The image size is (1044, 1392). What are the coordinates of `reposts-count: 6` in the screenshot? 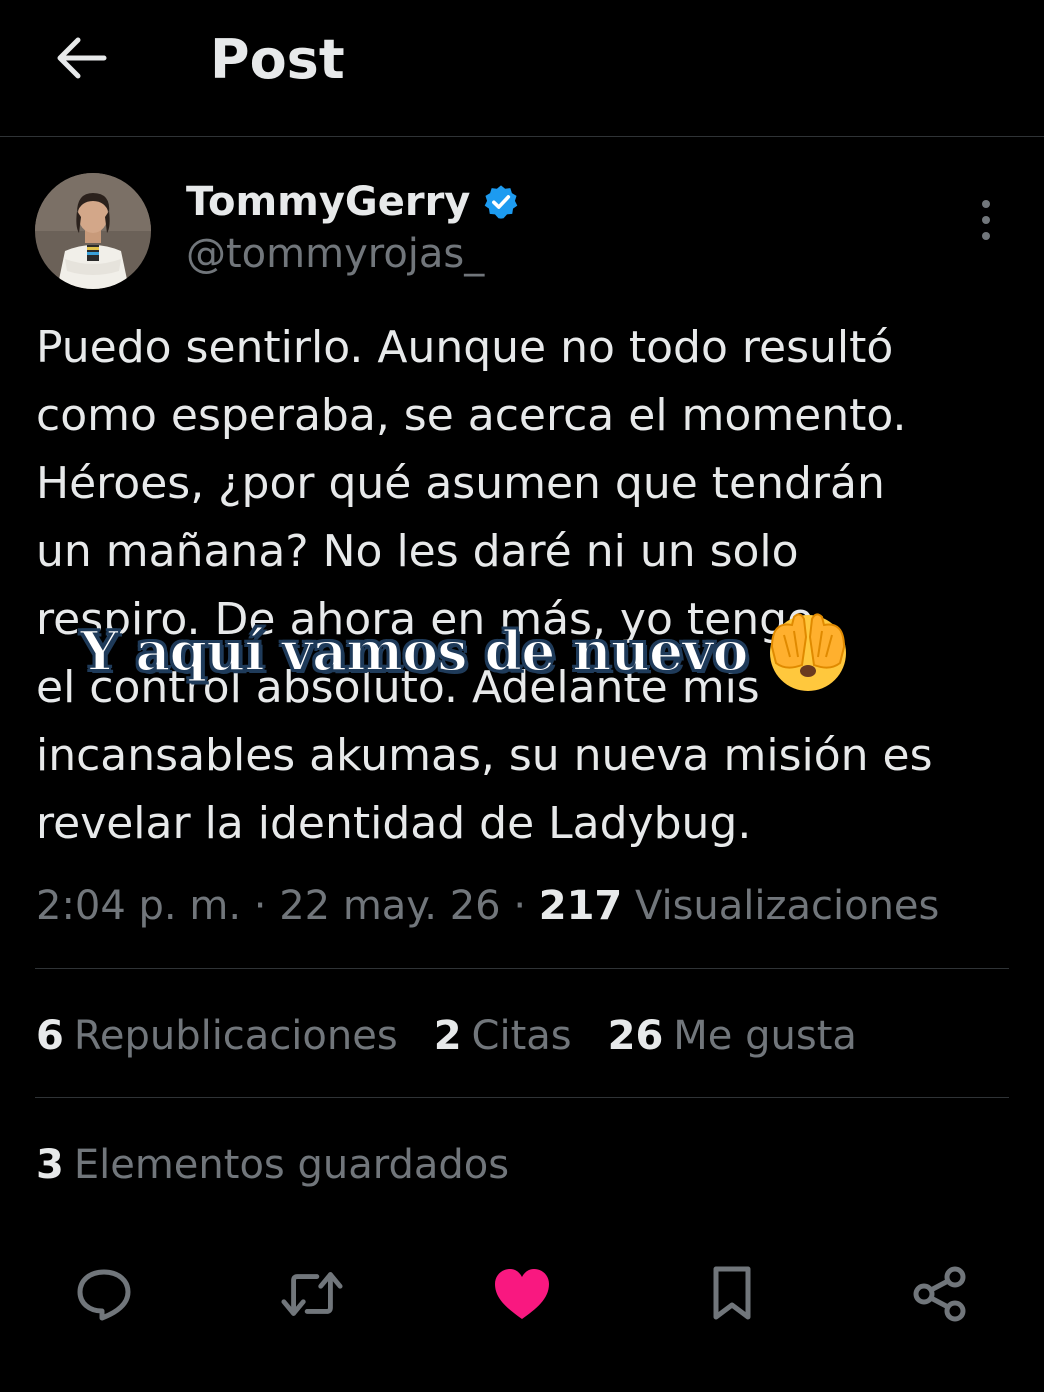 It's located at (50, 1036).